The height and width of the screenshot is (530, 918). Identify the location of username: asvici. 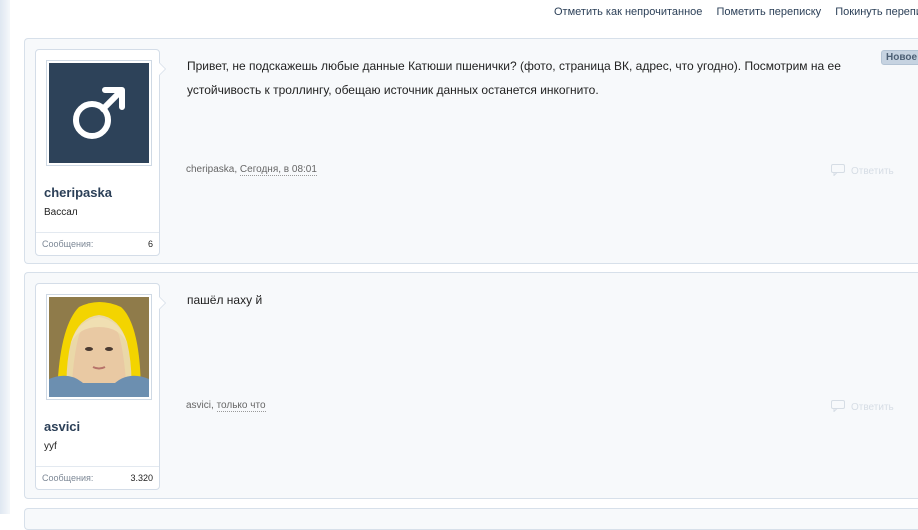
(101, 426).